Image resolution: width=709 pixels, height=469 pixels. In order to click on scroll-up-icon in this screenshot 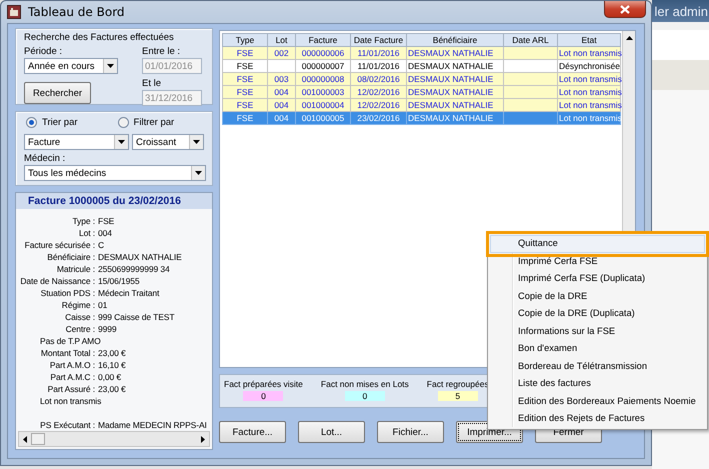, I will do `click(629, 38)`.